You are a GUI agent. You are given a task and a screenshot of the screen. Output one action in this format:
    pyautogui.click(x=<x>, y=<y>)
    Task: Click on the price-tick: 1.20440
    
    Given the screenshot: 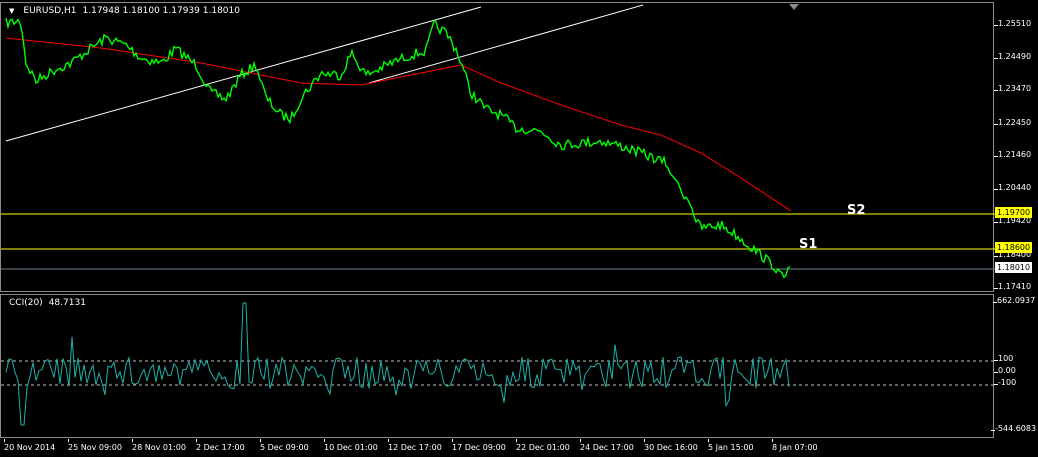 What is the action you would take?
    pyautogui.click(x=1012, y=187)
    